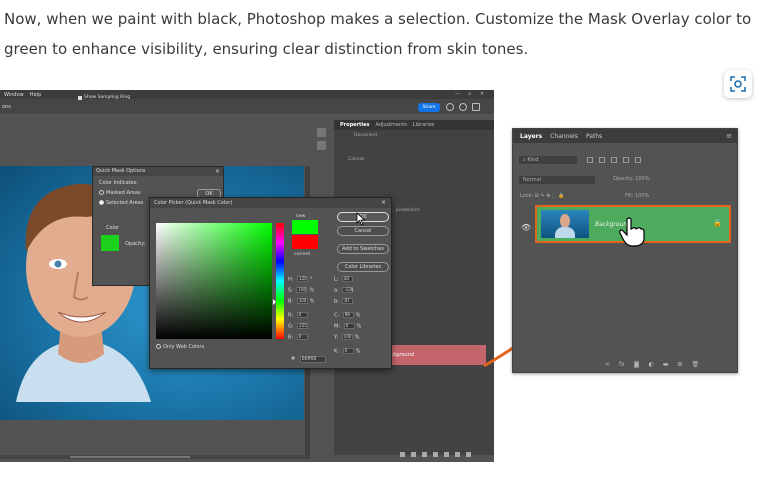 The height and width of the screenshot is (500, 761). Describe the element at coordinates (300, 279) in the screenshot. I see `hue-field: H: 120 °` at that location.